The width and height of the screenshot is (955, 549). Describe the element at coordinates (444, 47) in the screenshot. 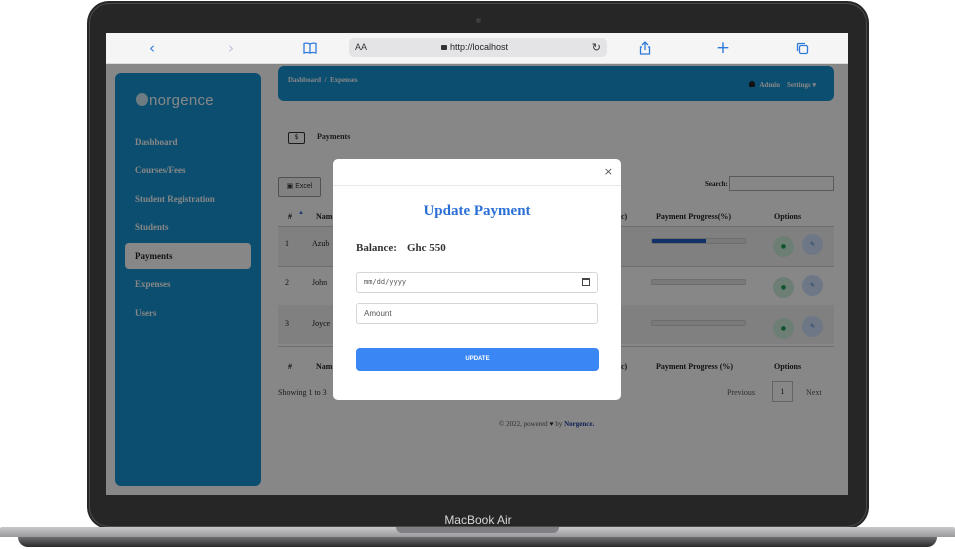

I see `lock-icon` at that location.